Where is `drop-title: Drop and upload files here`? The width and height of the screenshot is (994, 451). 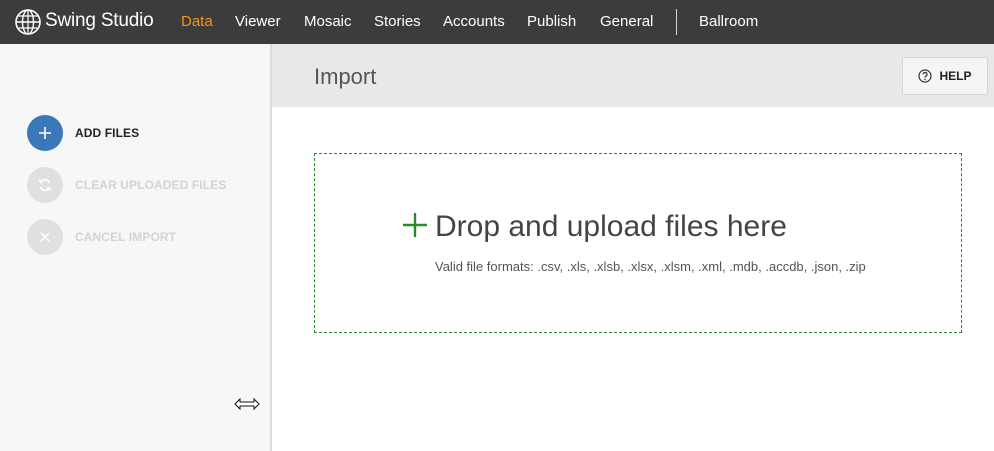
drop-title: Drop and upload files here is located at coordinates (611, 226).